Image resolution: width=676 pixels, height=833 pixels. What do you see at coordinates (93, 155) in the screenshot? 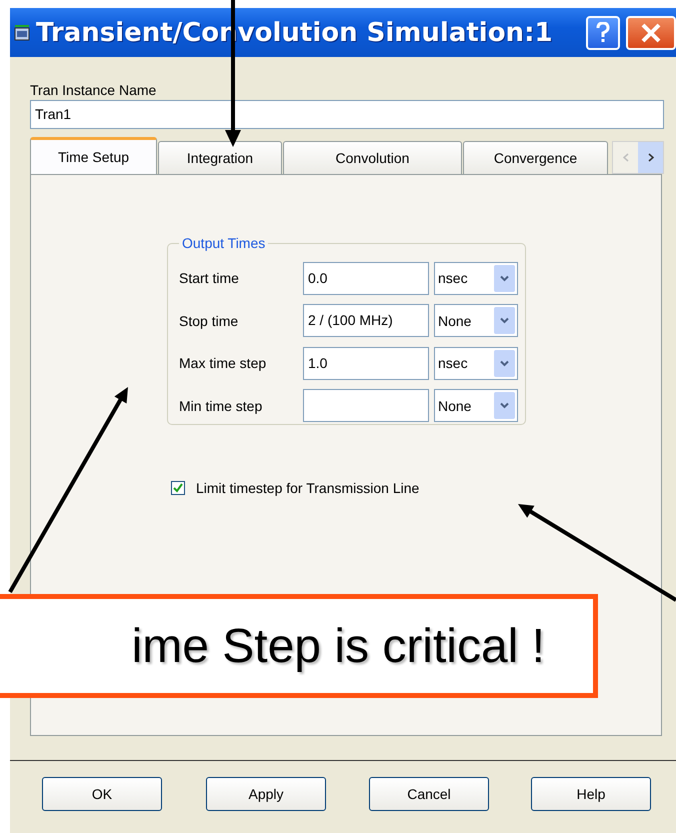
I see `tab: Time Setup` at bounding box center [93, 155].